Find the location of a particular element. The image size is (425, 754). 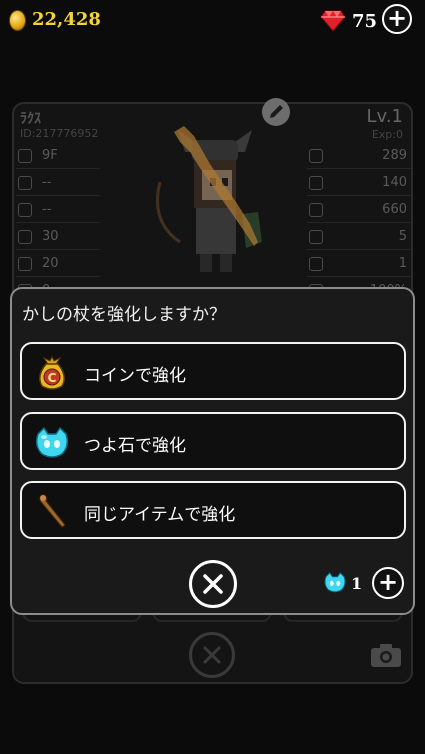

stat-speed: 5 is located at coordinates (359, 238).